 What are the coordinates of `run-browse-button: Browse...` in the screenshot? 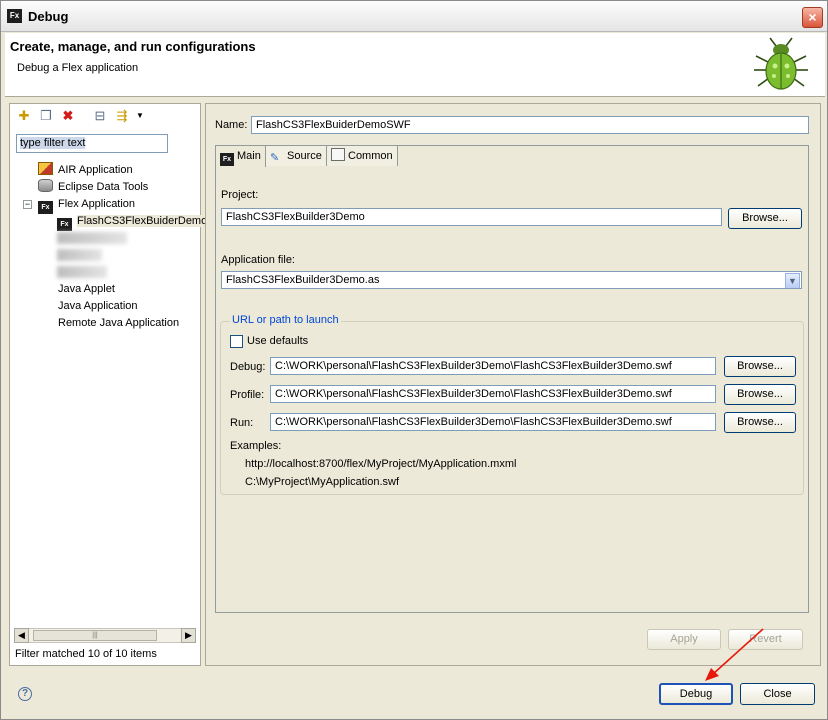 It's located at (760, 422).